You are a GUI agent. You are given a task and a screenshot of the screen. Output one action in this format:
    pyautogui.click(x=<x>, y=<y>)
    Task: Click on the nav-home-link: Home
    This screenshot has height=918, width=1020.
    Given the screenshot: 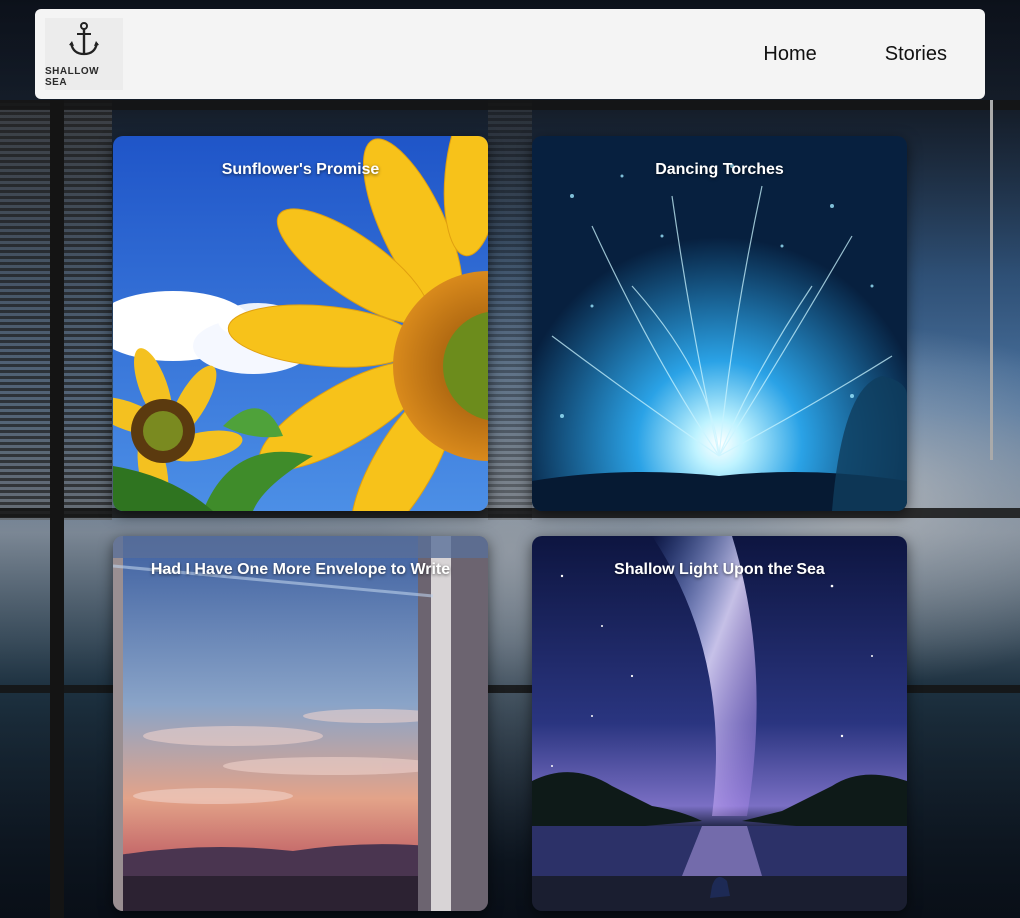 What is the action you would take?
    pyautogui.click(x=789, y=54)
    